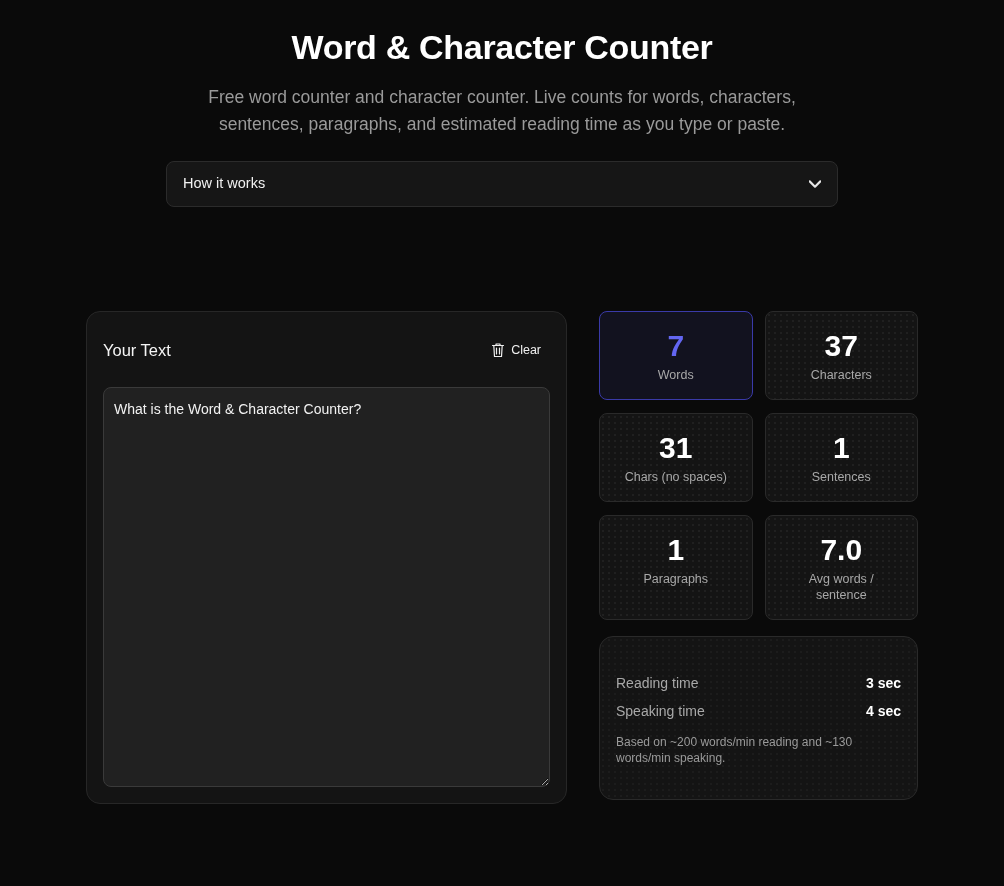 This screenshot has width=1004, height=886. Describe the element at coordinates (498, 350) in the screenshot. I see `trash-icon` at that location.